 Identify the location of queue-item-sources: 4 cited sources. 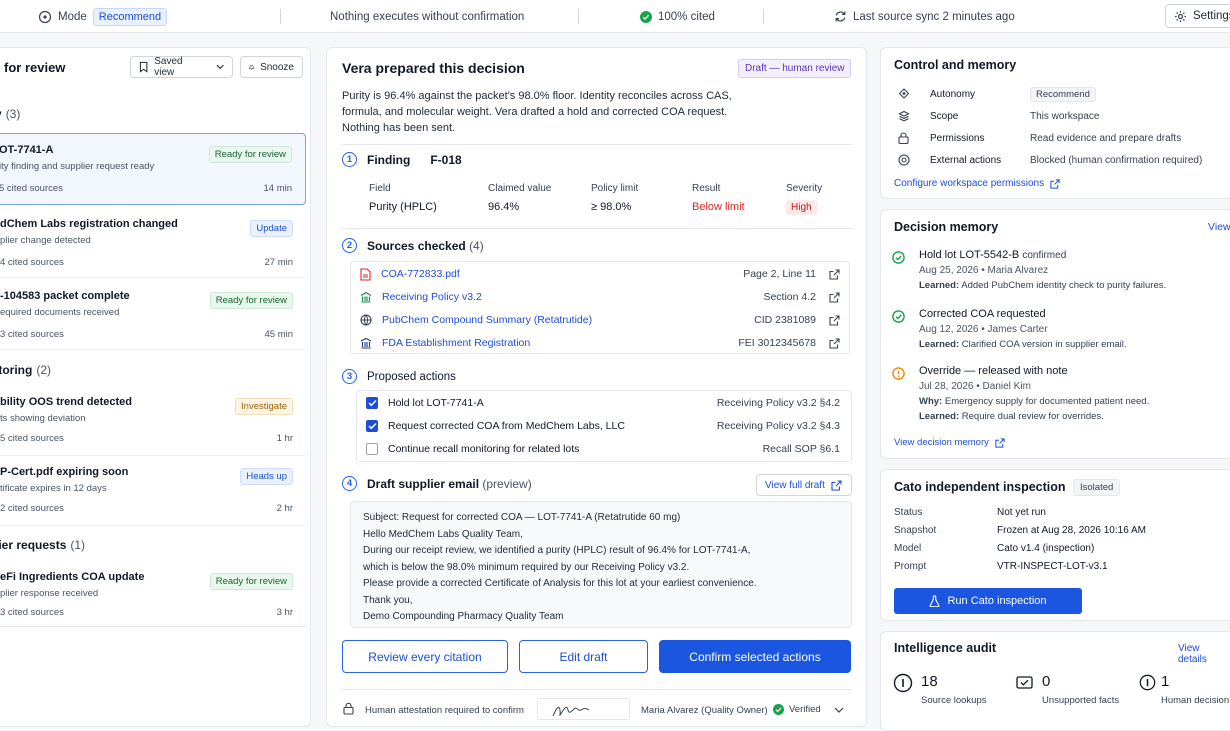
(32, 262).